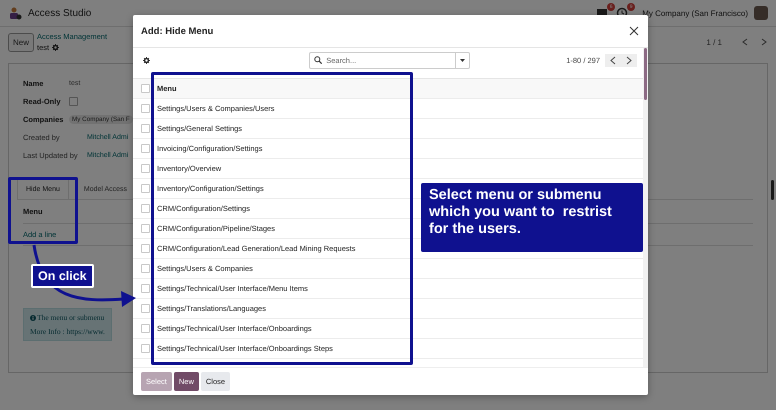  Describe the element at coordinates (21, 42) in the screenshot. I see `new-button: New` at that location.